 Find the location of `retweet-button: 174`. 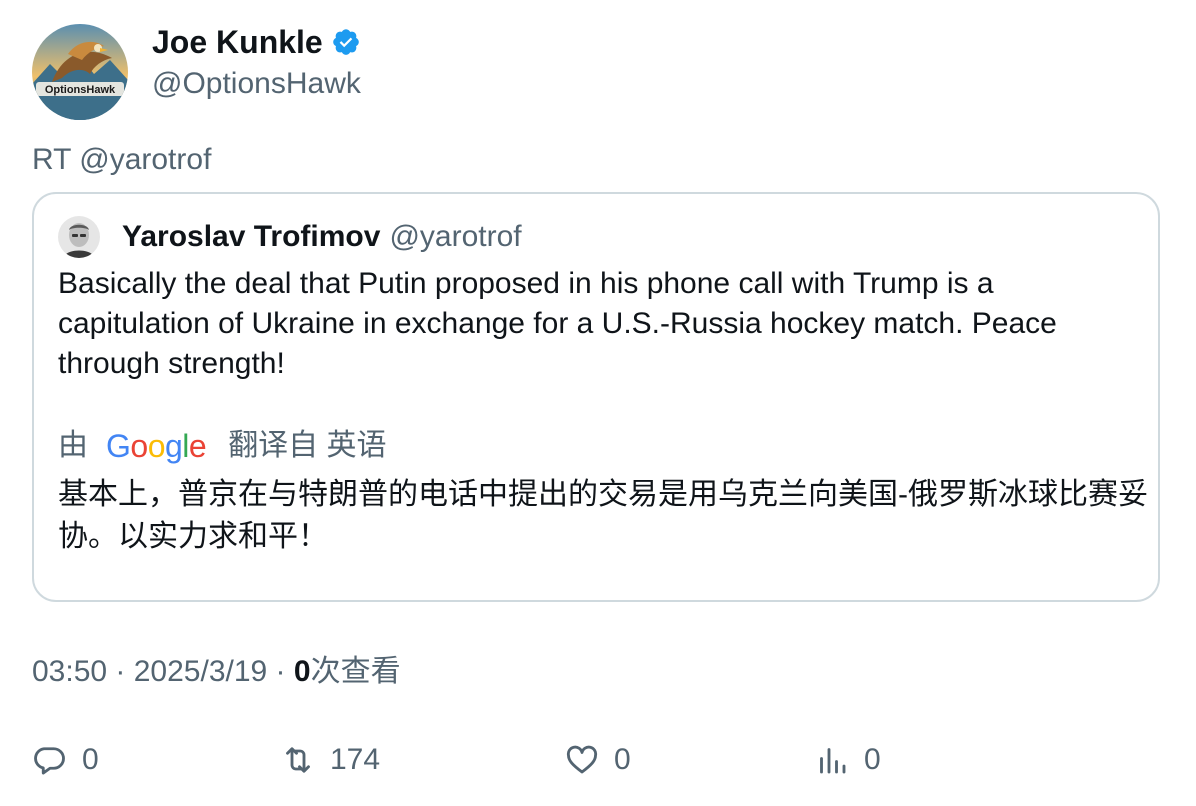

retweet-button: 174 is located at coordinates (330, 760).